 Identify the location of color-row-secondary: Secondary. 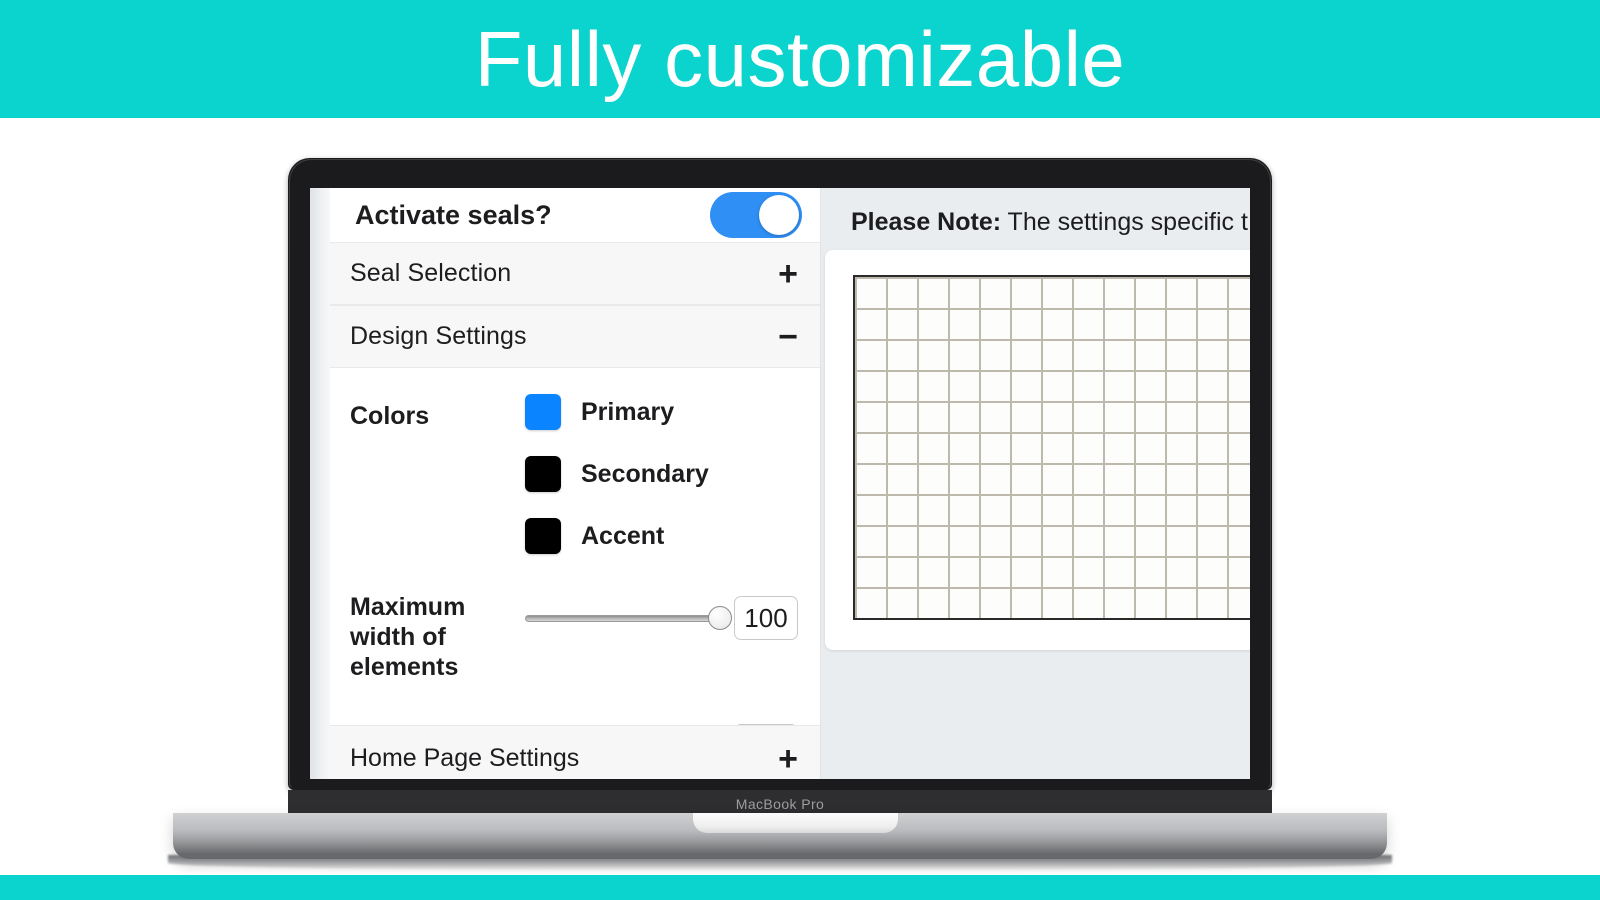
(617, 474).